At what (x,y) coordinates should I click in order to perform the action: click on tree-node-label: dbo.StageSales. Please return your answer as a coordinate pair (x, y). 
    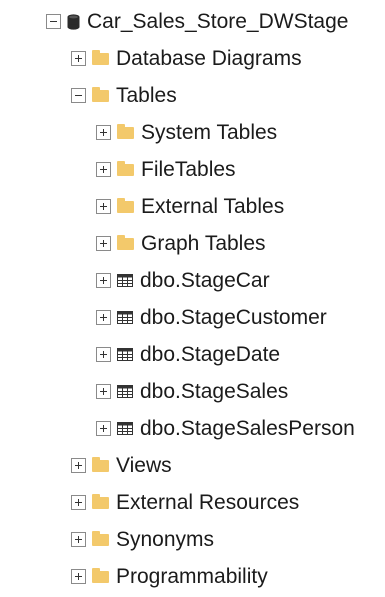
    Looking at the image, I should click on (214, 391).